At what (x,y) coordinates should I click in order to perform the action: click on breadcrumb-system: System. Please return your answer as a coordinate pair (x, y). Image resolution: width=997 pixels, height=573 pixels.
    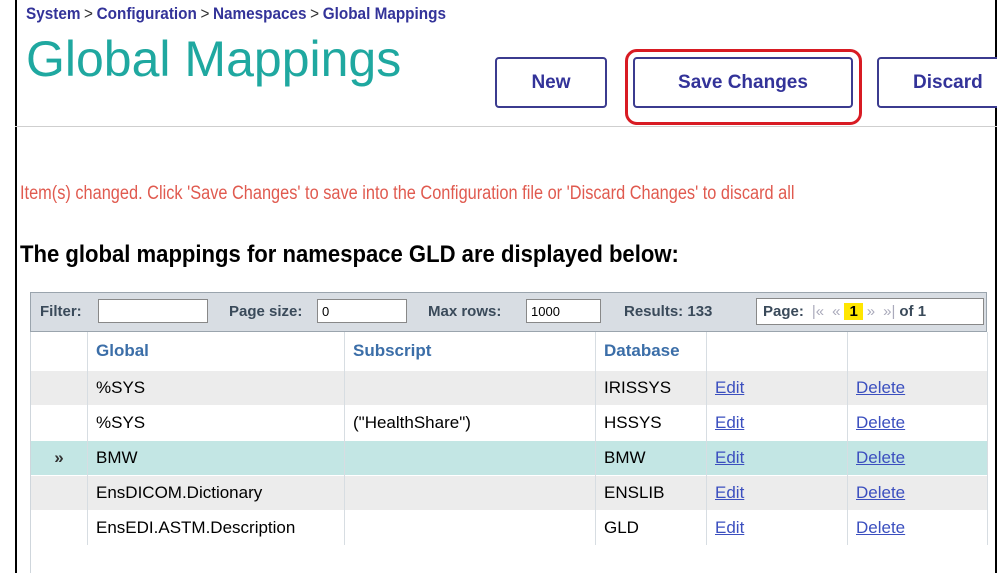
    Looking at the image, I should click on (53, 13).